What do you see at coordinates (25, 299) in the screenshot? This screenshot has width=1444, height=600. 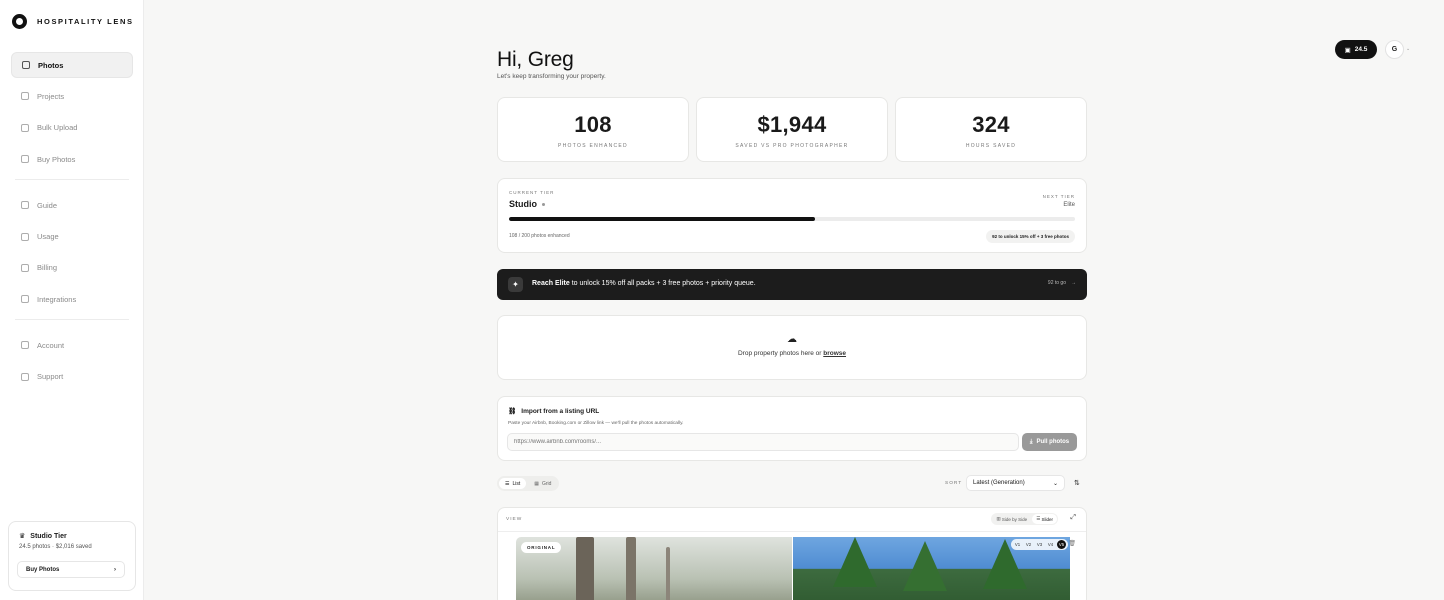 I see `plug-icon` at bounding box center [25, 299].